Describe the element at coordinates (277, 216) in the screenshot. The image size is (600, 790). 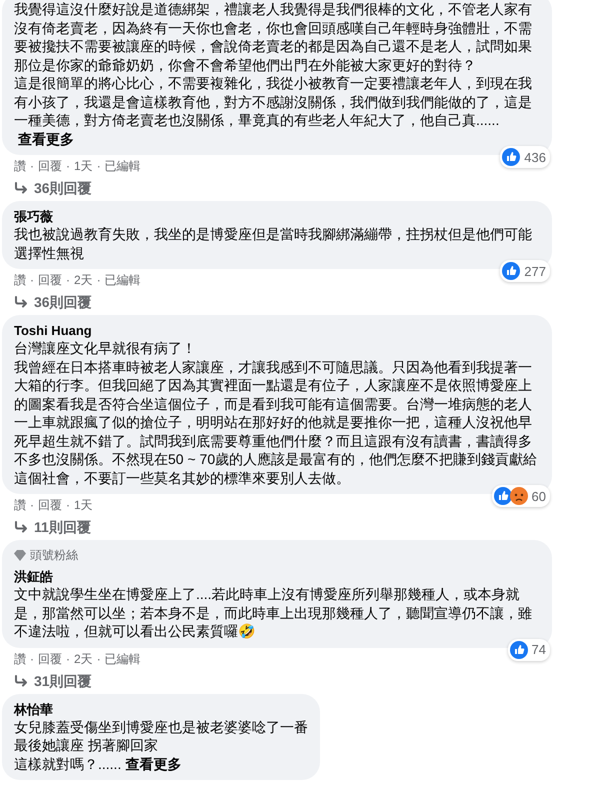
I see `commenter-name: 張巧薇` at that location.